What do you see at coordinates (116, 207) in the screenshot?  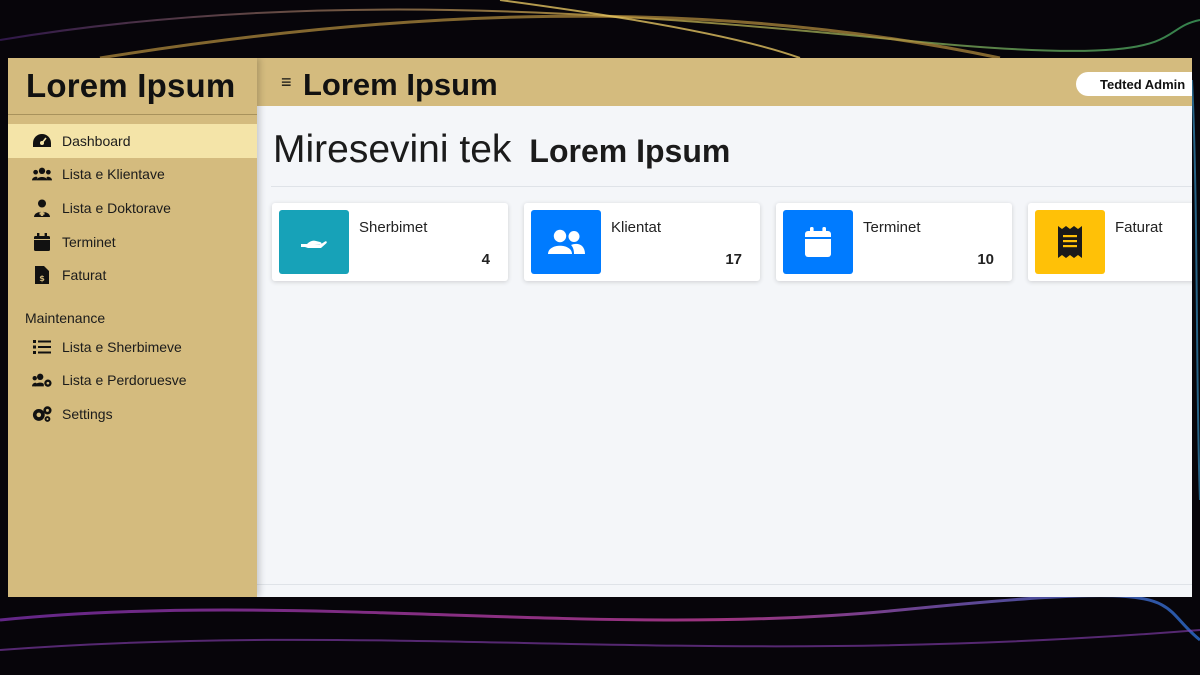 I see `sidebar-item-label: Lista e Doktorave` at bounding box center [116, 207].